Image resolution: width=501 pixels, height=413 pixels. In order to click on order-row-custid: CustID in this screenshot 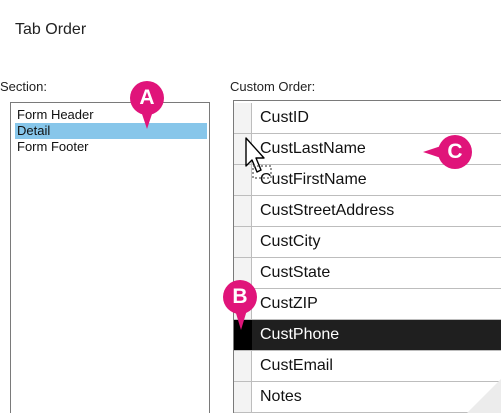, I will do `click(367, 118)`.